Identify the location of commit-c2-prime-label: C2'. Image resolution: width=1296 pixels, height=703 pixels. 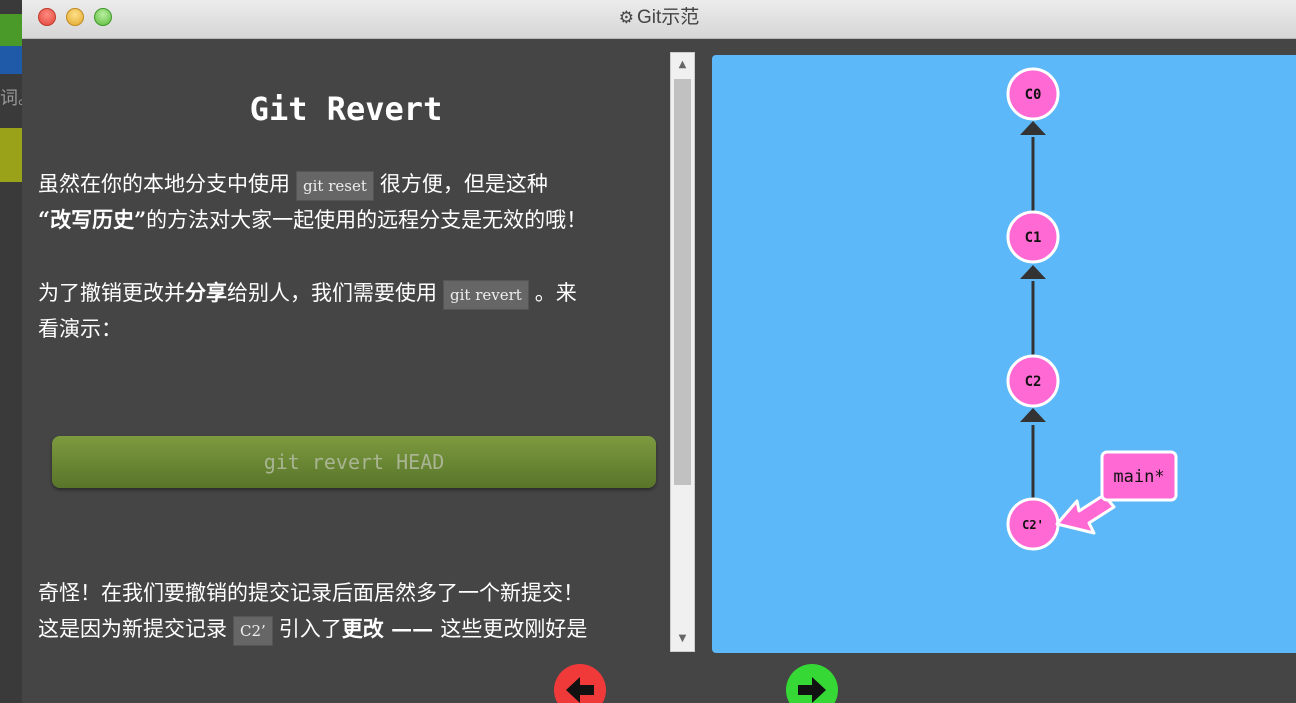
(1033, 525).